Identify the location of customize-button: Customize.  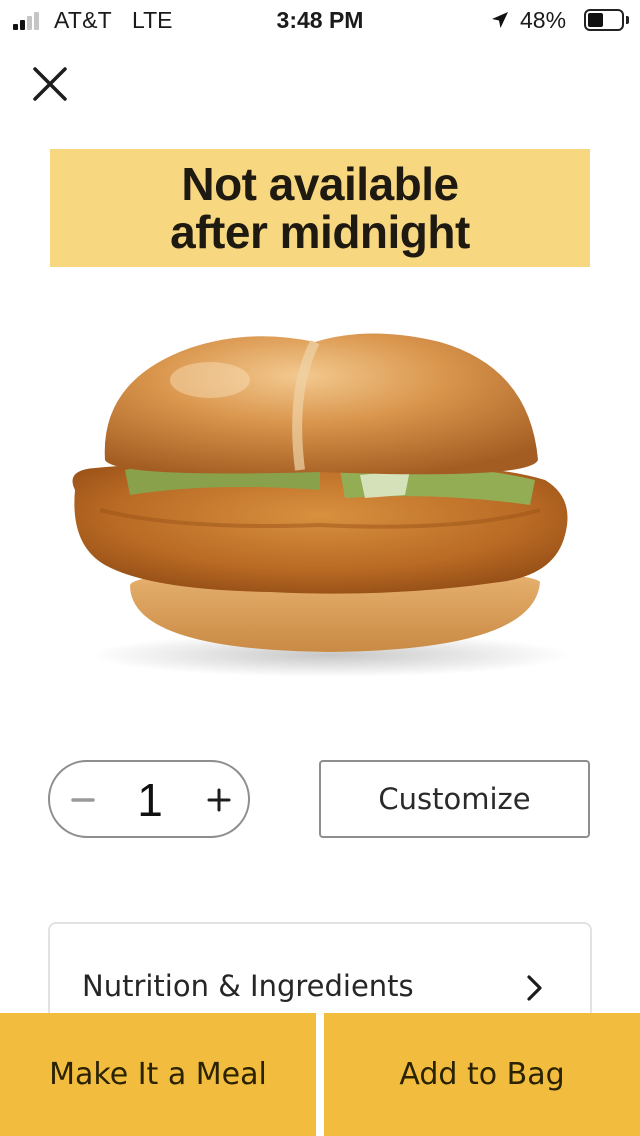
(454, 799).